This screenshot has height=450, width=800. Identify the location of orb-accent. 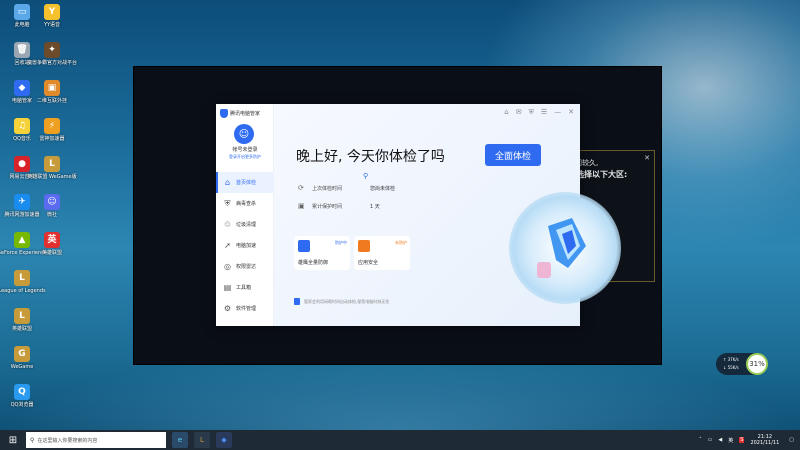
(544, 270).